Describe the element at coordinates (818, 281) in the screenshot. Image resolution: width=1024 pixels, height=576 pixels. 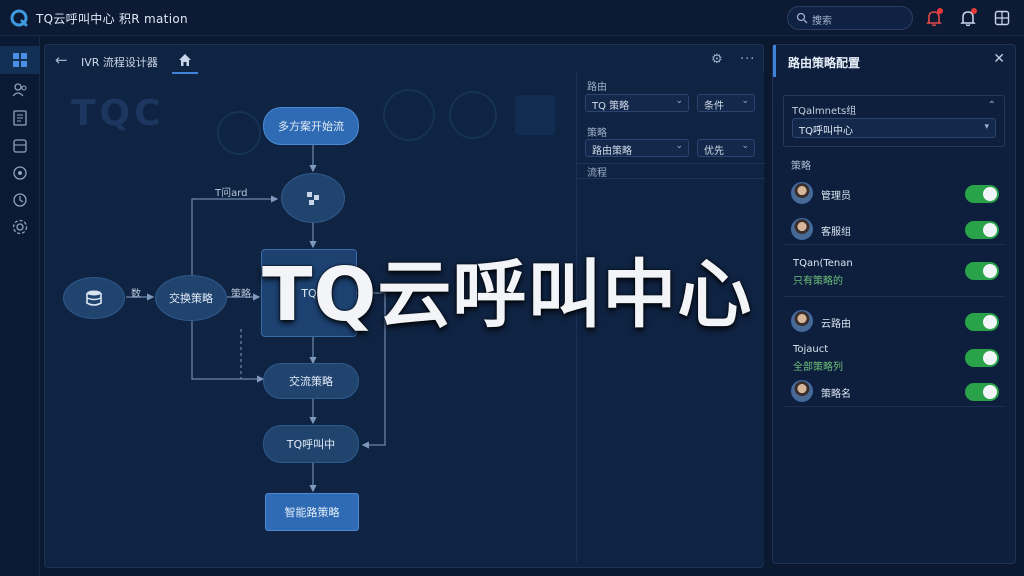
I see `agent-subtitle: 只有策略的` at that location.